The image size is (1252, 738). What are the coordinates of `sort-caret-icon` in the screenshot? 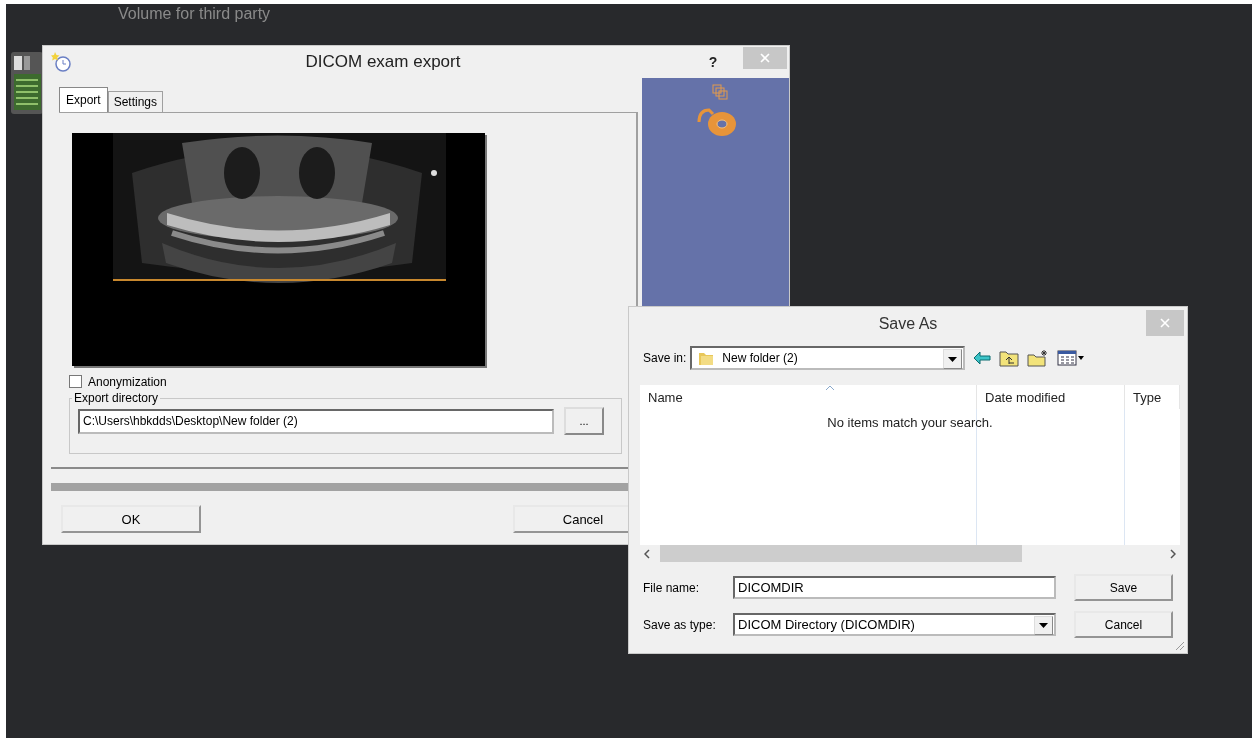 It's located at (830, 388).